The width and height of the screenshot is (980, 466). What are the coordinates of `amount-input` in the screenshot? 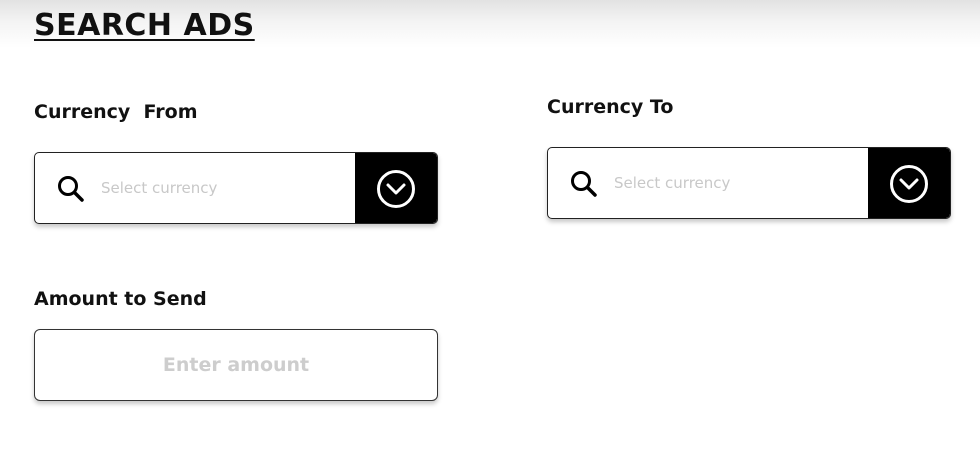 It's located at (236, 365).